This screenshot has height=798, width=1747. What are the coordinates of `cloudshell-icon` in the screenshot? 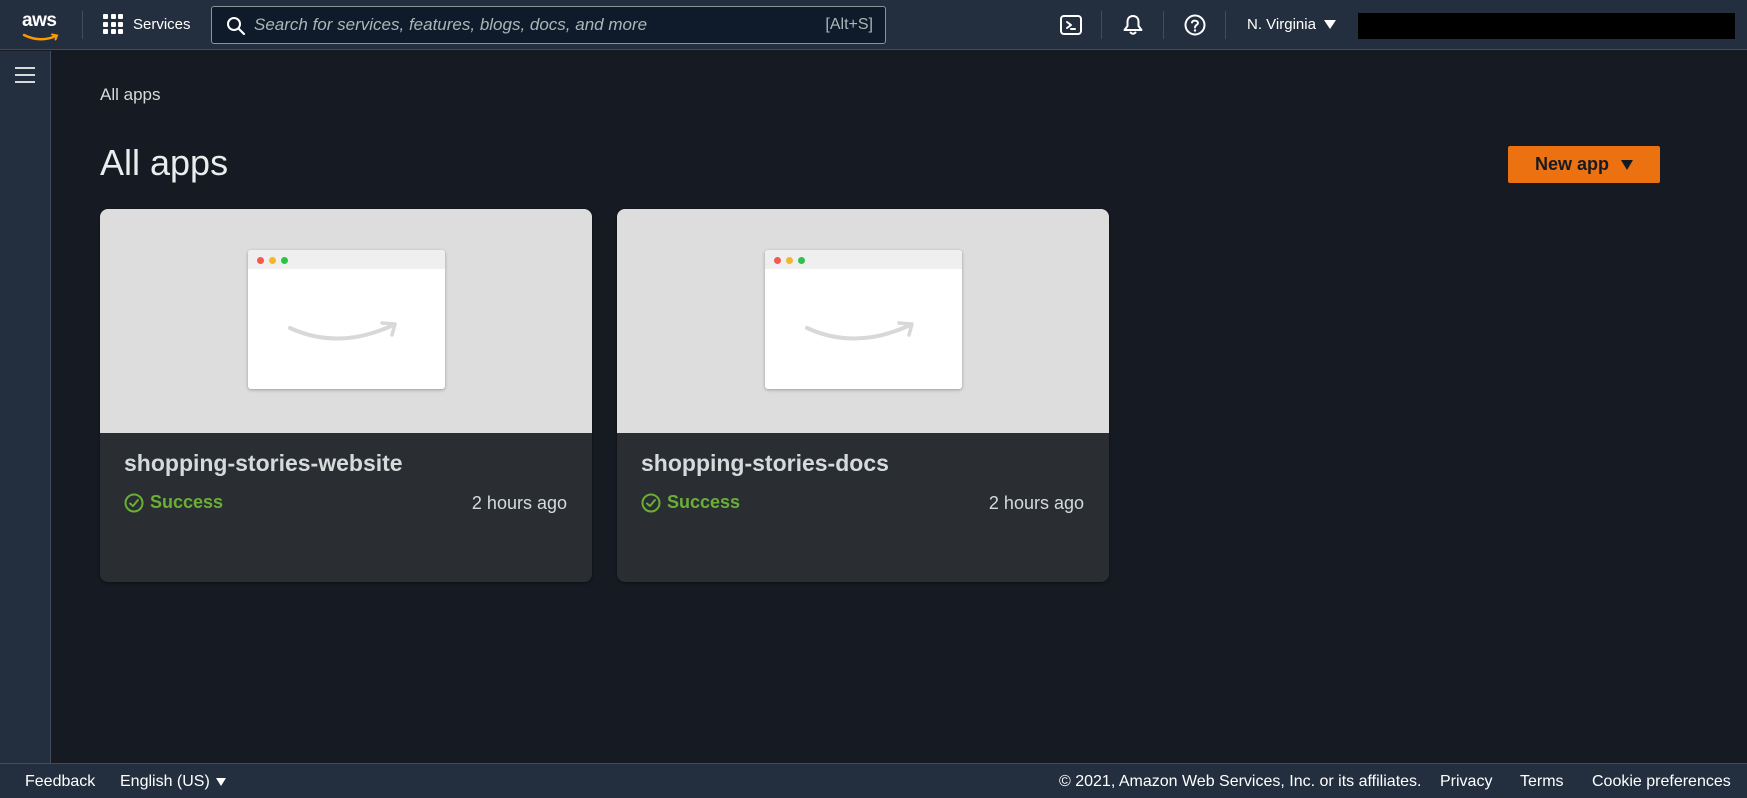 It's located at (1071, 25).